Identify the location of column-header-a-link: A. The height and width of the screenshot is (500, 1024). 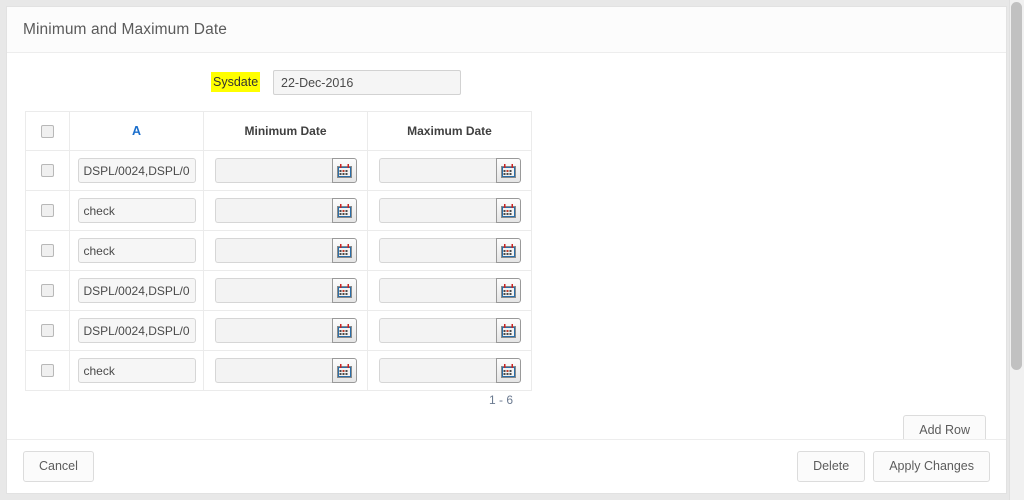
(136, 131).